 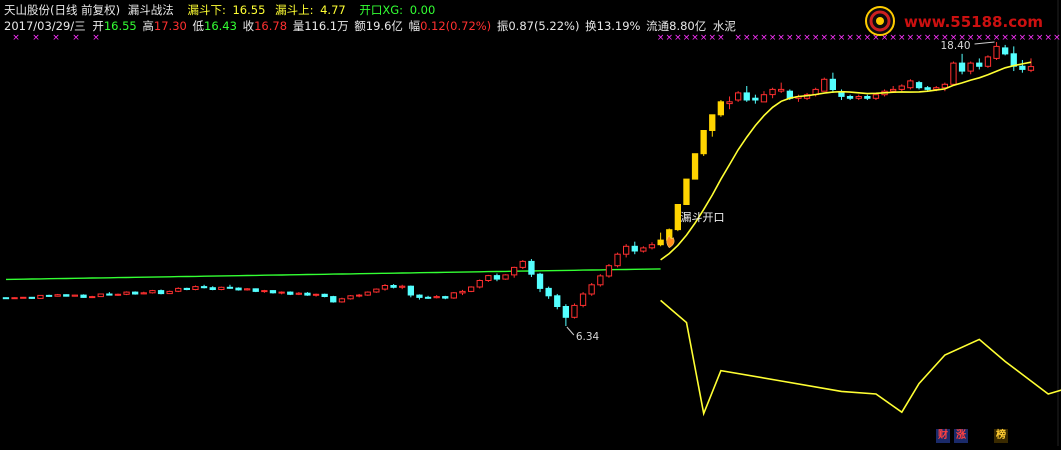 What do you see at coordinates (98, 26) in the screenshot?
I see `open-label: 开` at bounding box center [98, 26].